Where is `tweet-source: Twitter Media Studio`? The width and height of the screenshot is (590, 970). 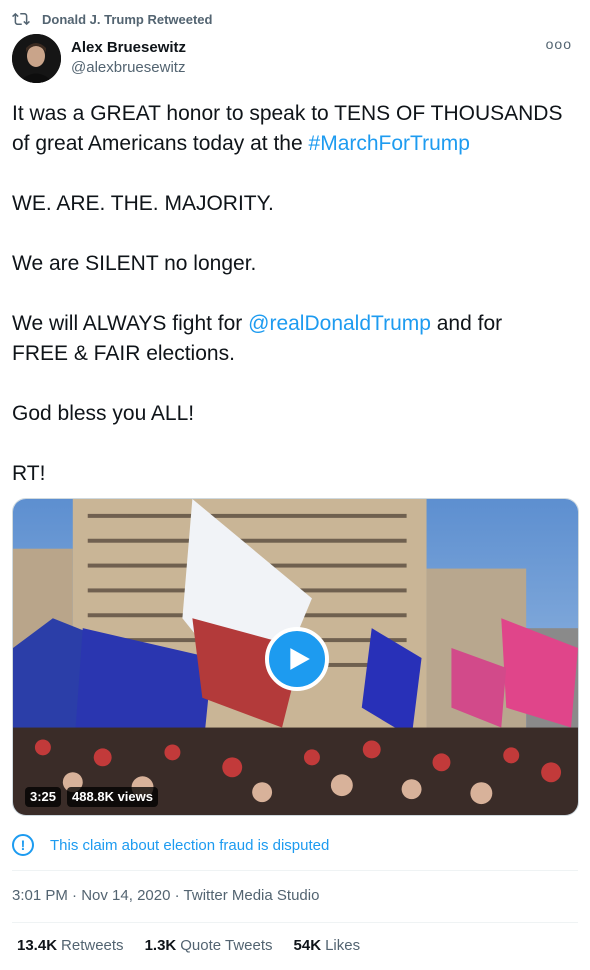 tweet-source: Twitter Media Studio is located at coordinates (252, 895).